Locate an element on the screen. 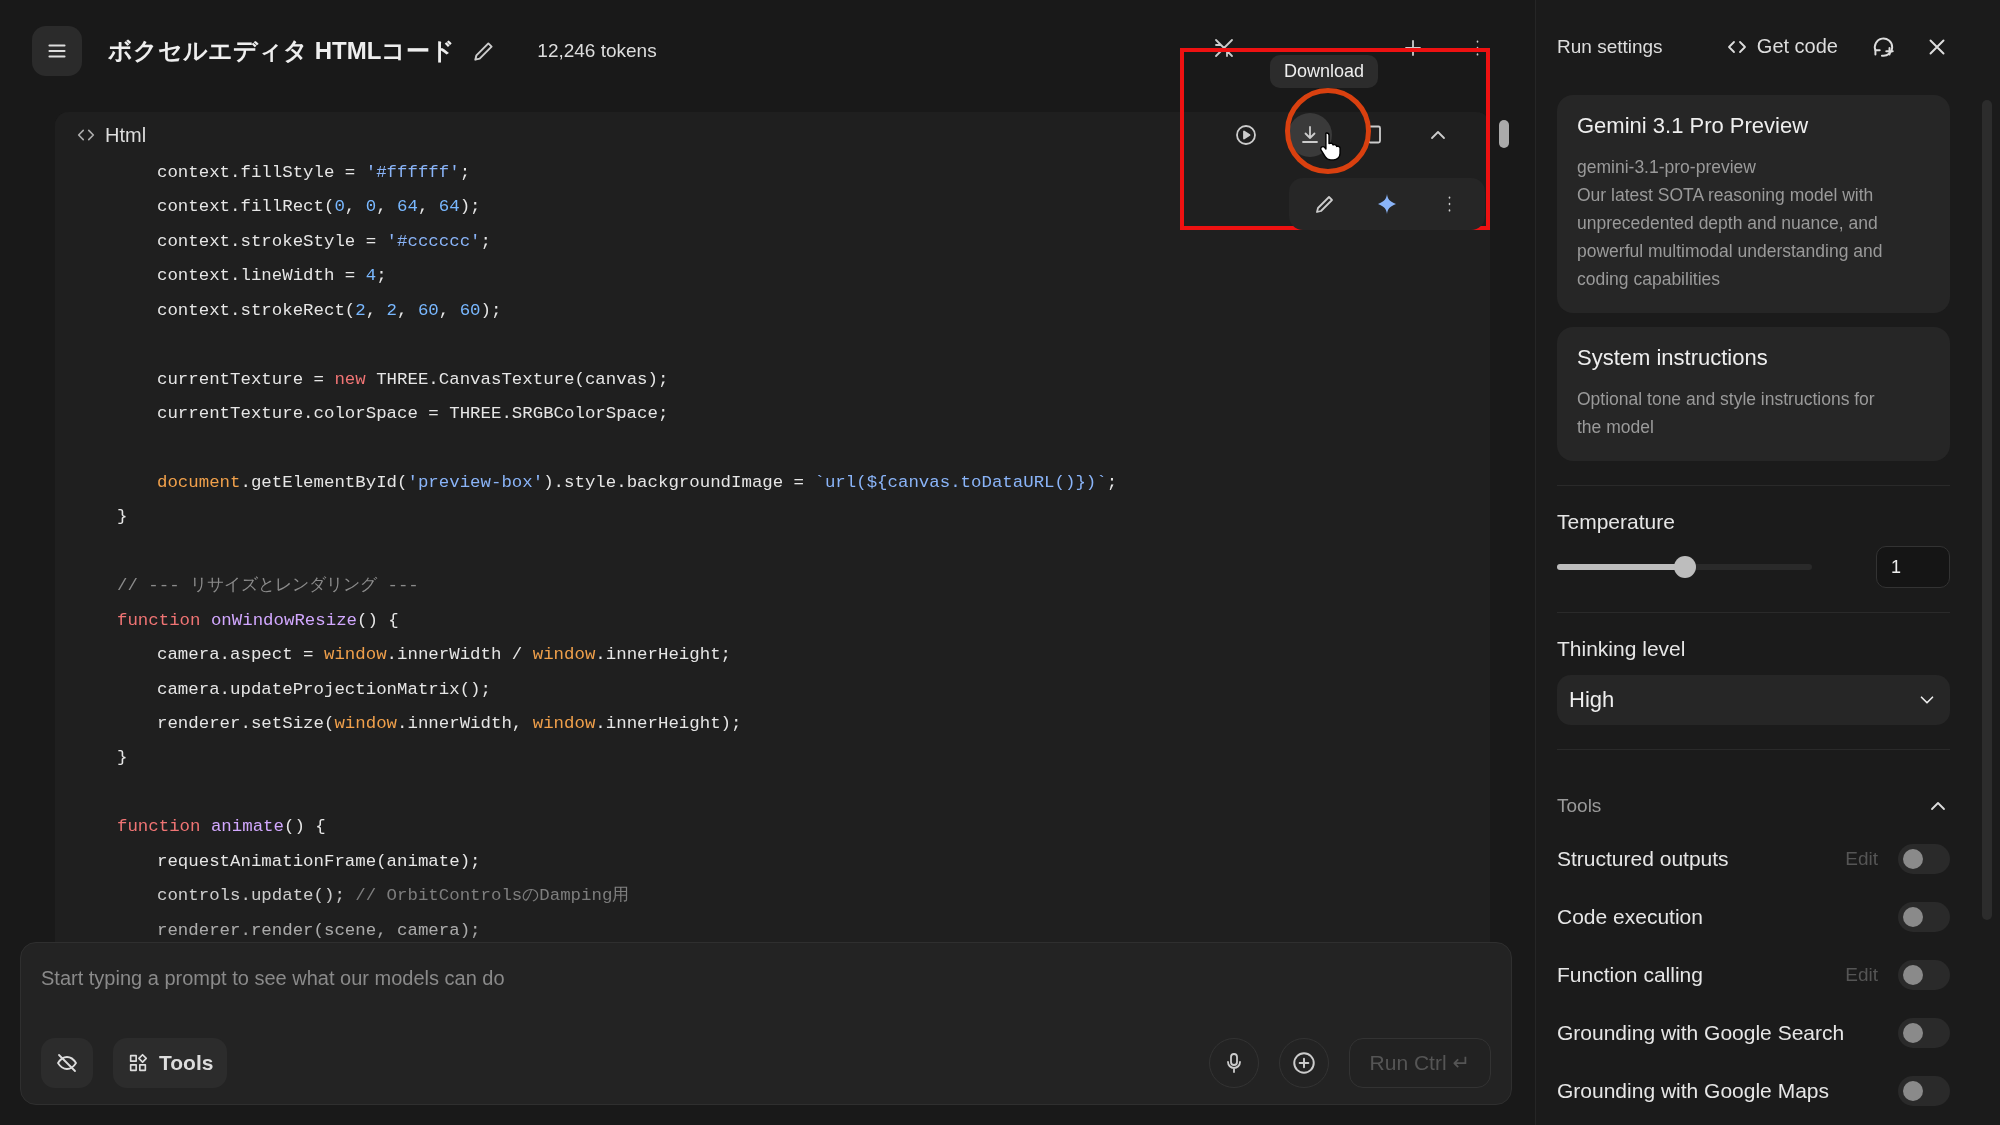  tool-label: Code execution is located at coordinates (1630, 917).